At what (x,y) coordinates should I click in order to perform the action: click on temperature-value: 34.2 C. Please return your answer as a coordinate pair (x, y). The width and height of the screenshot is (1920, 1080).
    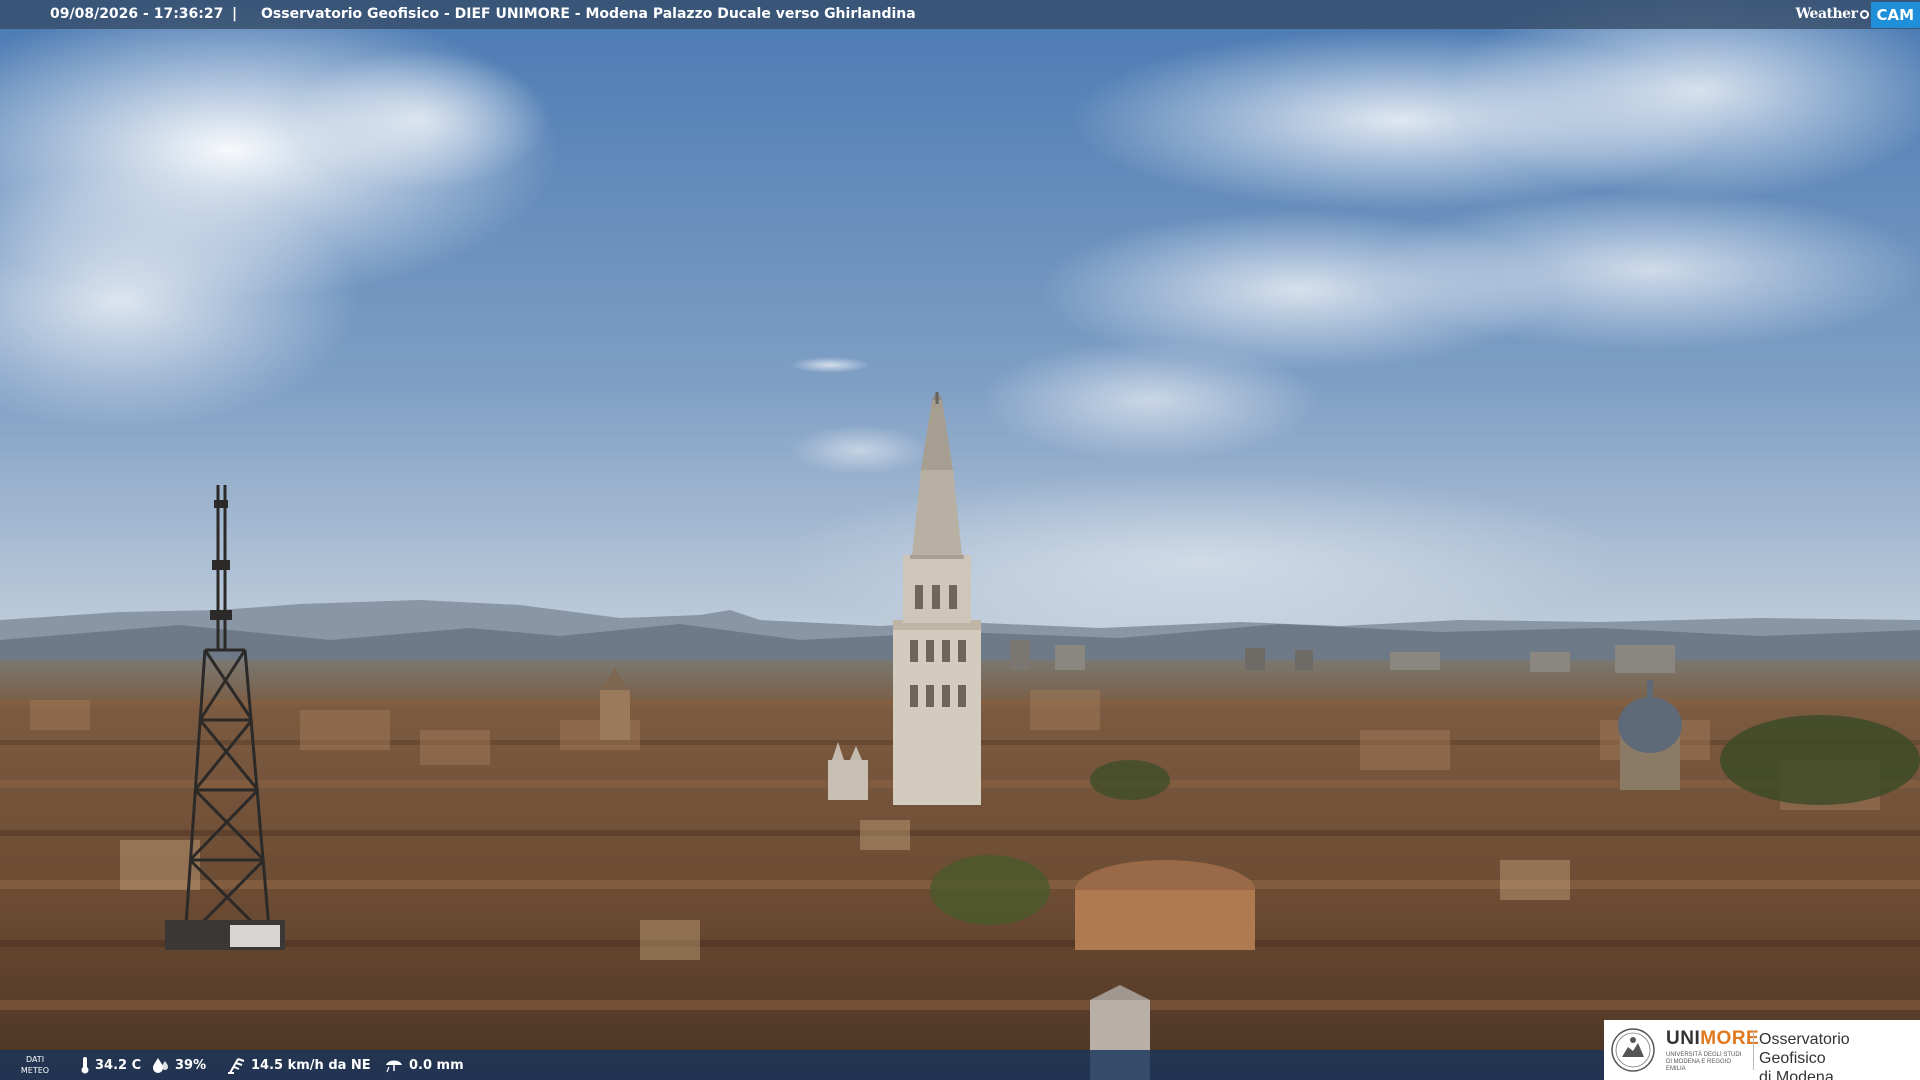
    Looking at the image, I should click on (118, 1065).